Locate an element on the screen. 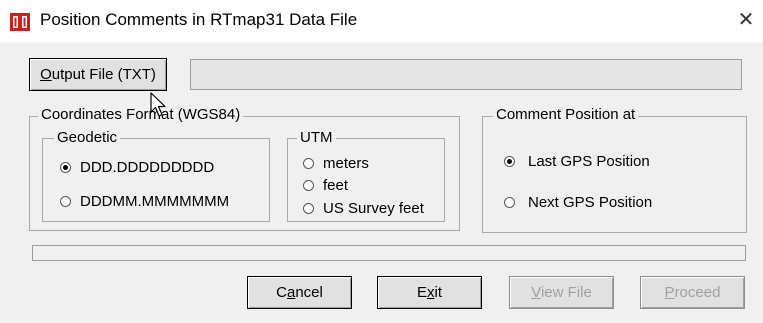 This screenshot has height=323, width=763. close-button: ✕ is located at coordinates (746, 20).